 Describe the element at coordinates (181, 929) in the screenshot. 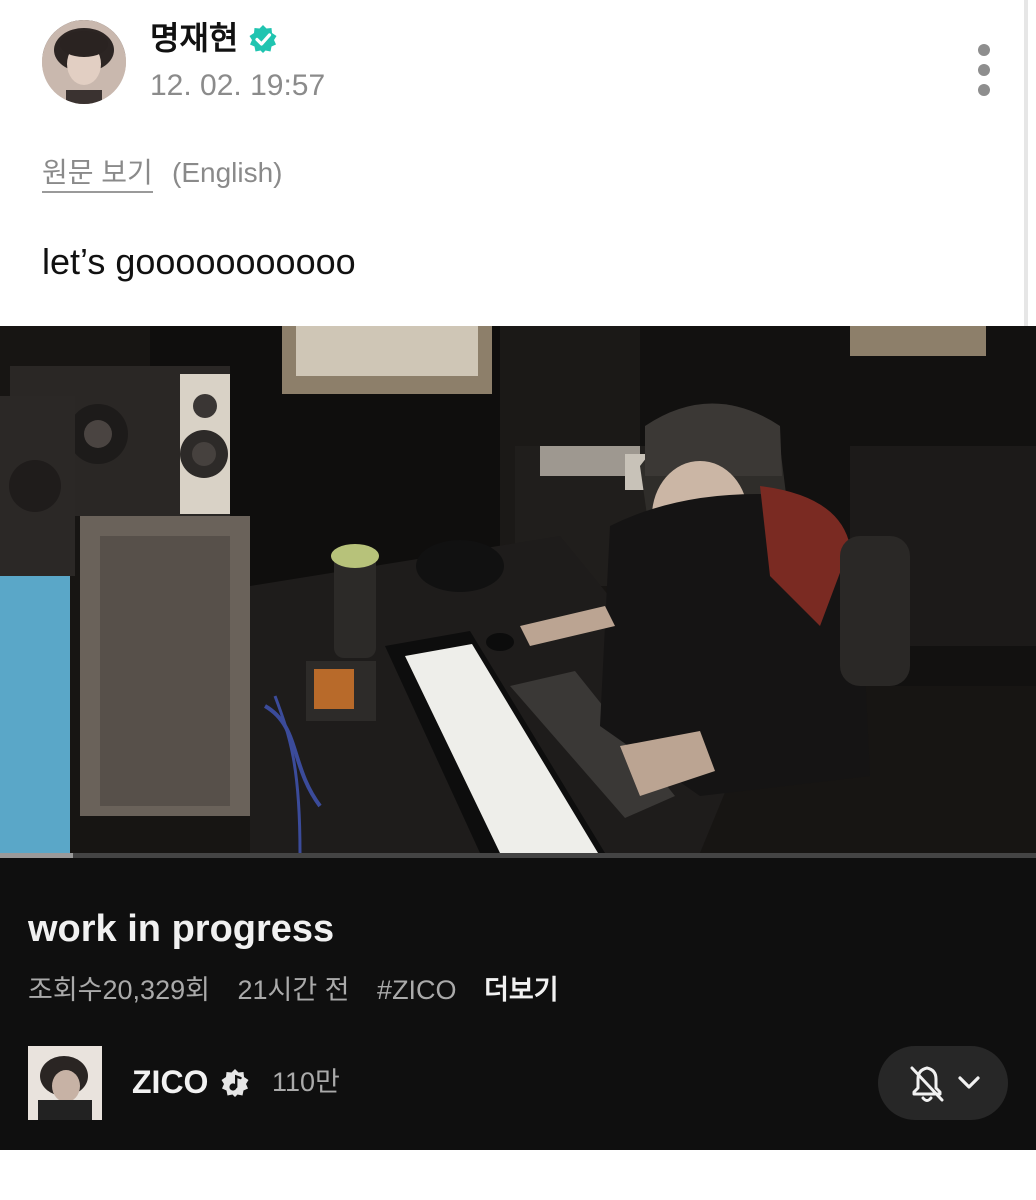

I see `video-title: work in progress` at that location.